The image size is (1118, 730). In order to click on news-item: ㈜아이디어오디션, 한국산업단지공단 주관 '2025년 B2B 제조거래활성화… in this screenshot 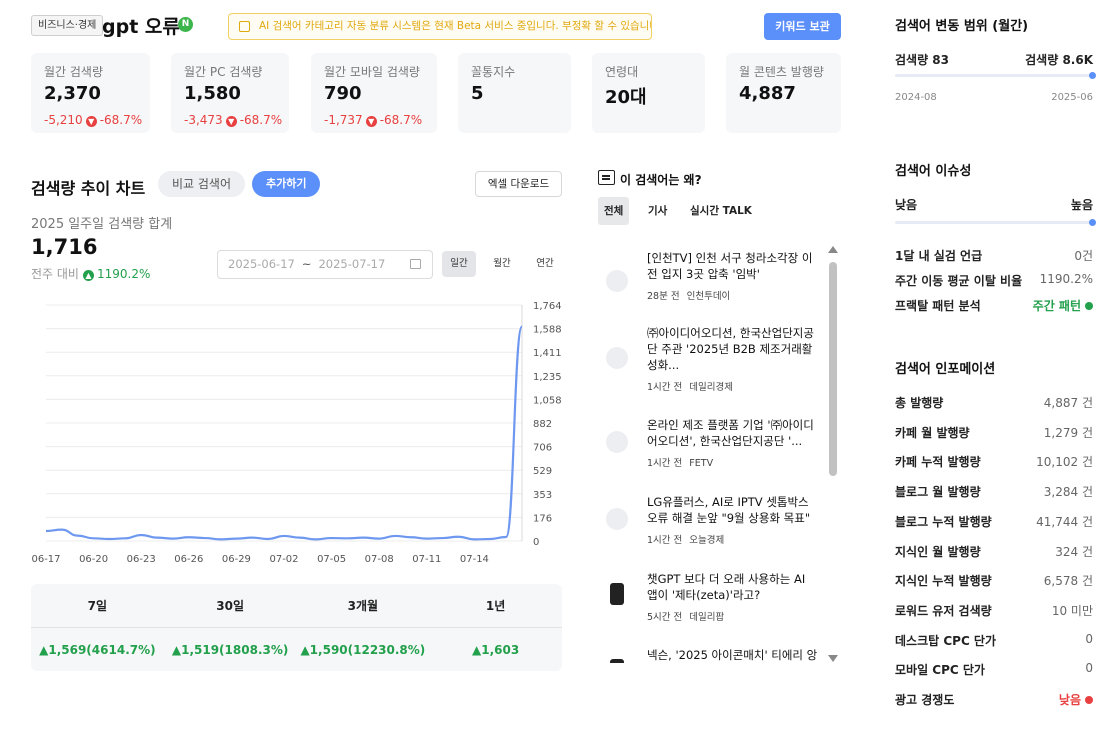, I will do `click(713, 360)`.